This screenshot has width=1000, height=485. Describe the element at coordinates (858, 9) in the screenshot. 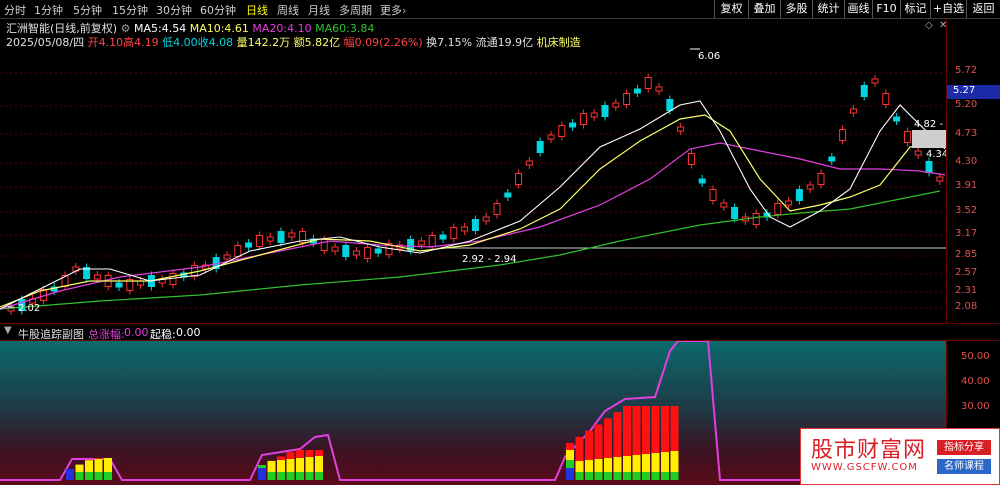

I see `draw-button: 画线` at that location.